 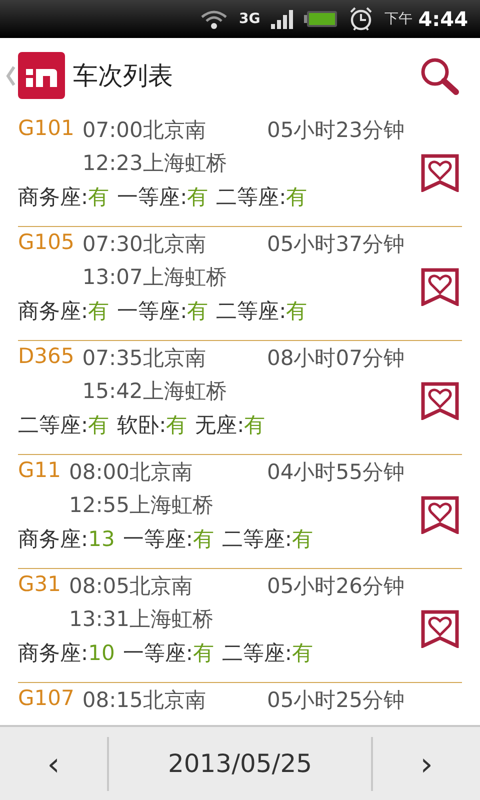 What do you see at coordinates (240, 763) in the screenshot?
I see `date-label: 2013/05/25` at bounding box center [240, 763].